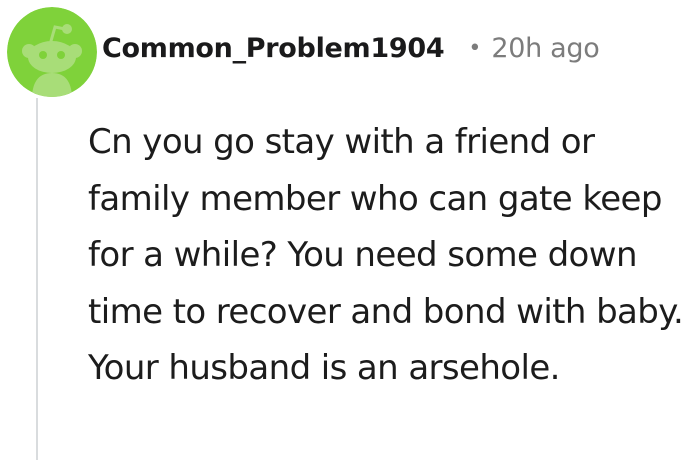  I want to click on author-username: Common_Problem1904, so click(273, 48).